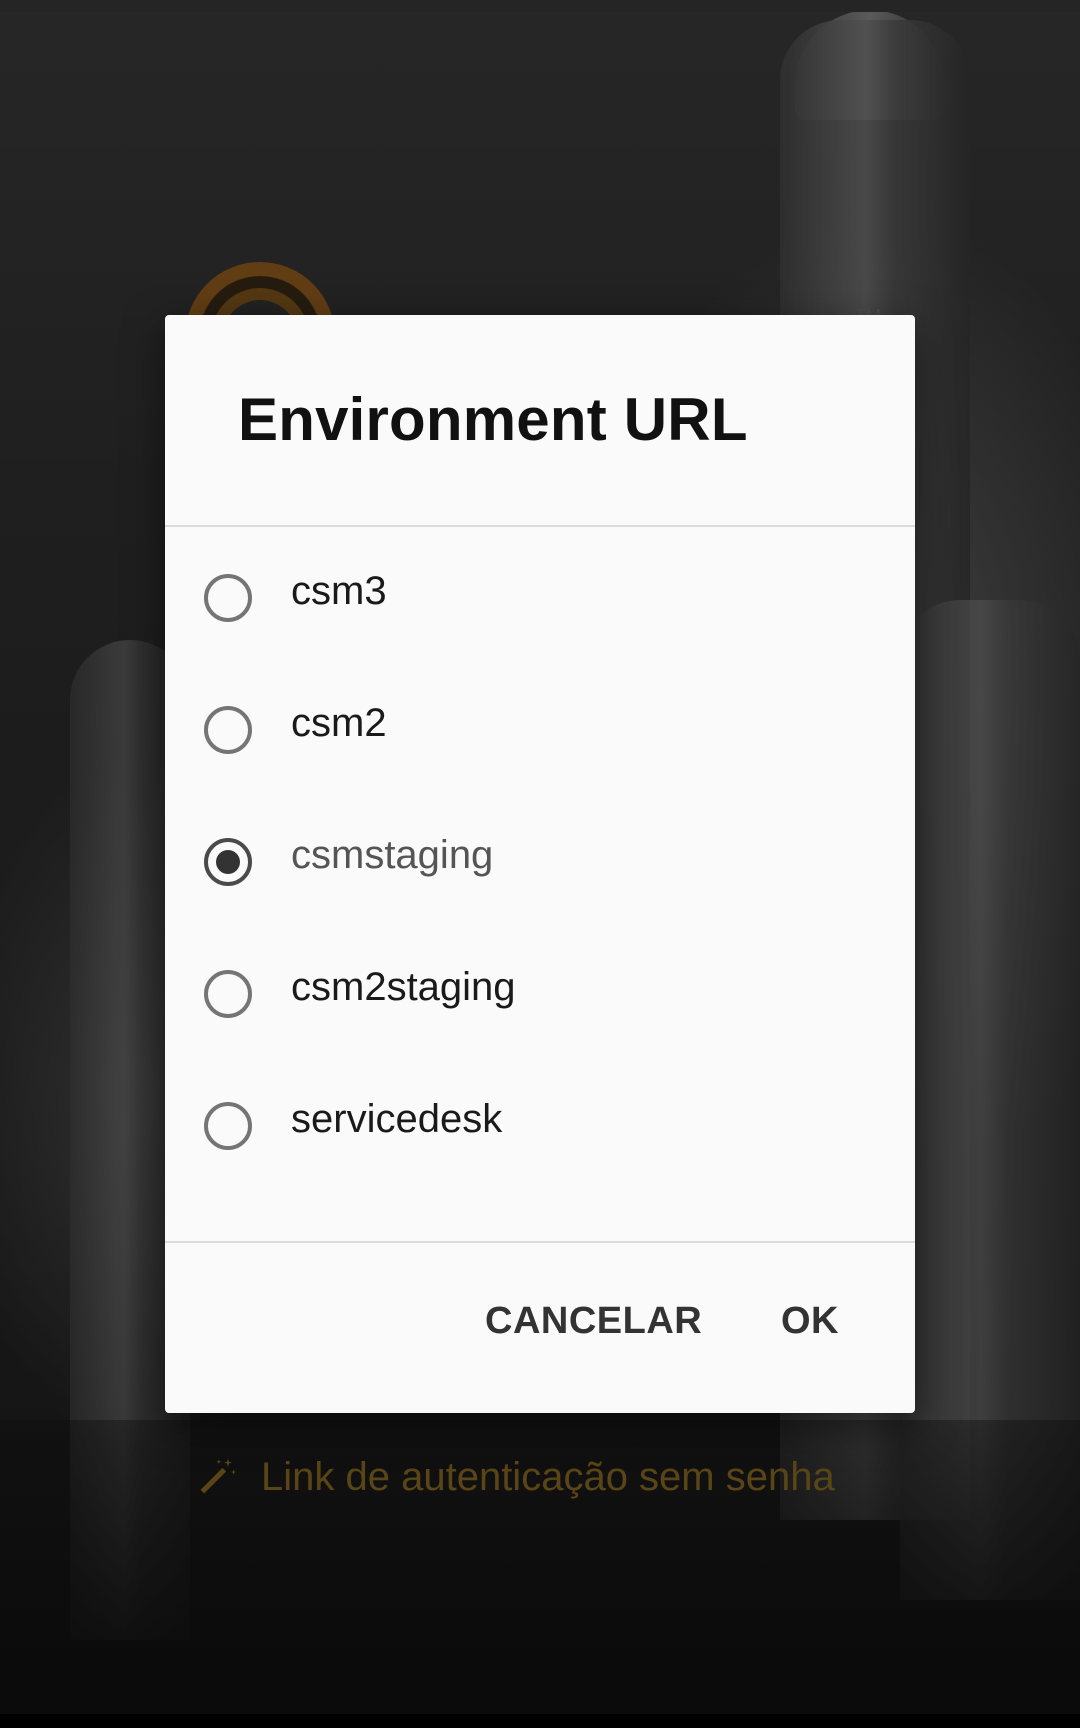 The height and width of the screenshot is (1728, 1080). I want to click on option-csmstaging: csmstaging, so click(540, 857).